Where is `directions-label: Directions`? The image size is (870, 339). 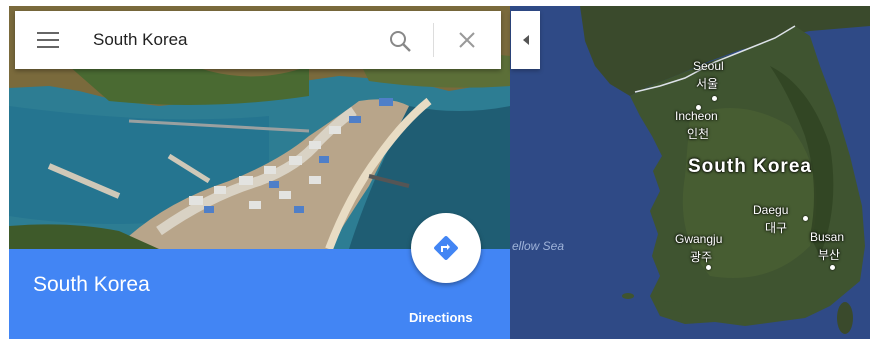 directions-label: Directions is located at coordinates (441, 317).